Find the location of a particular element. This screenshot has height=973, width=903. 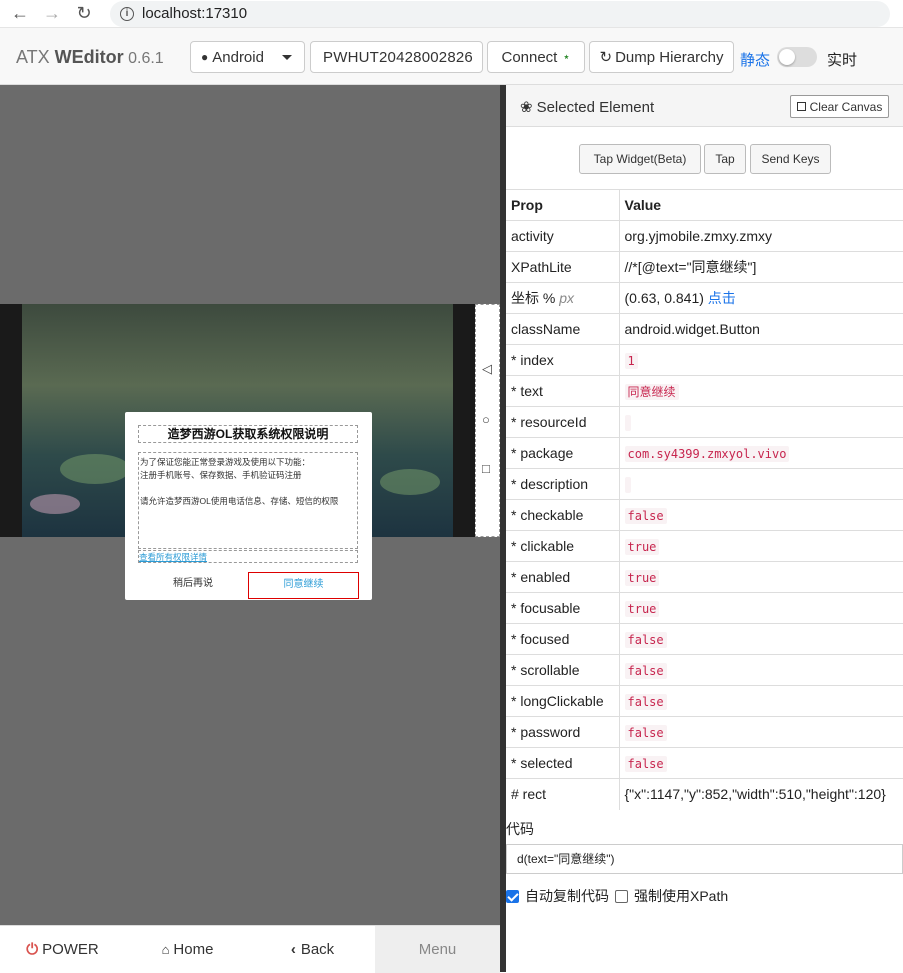

clear-canvas-button: Clear Canvas is located at coordinates (839, 106).